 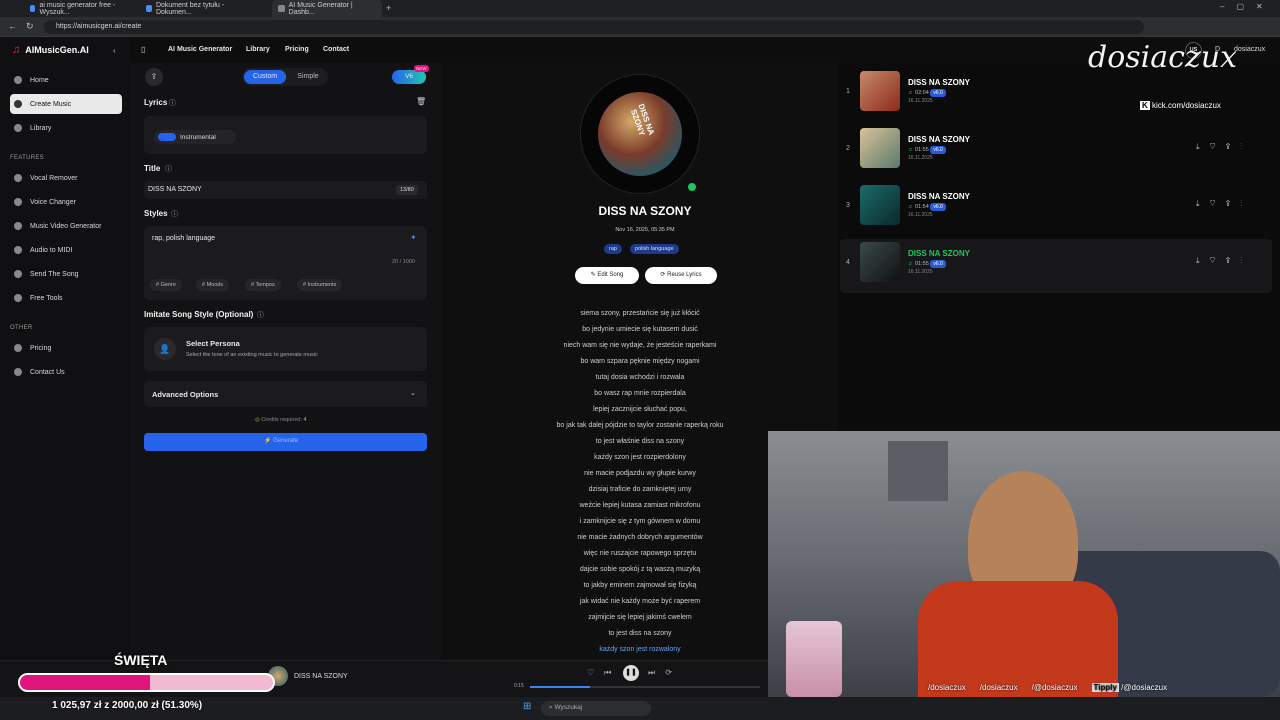 What do you see at coordinates (1247, 6) in the screenshot?
I see `window-controls: –▢✕` at bounding box center [1247, 6].